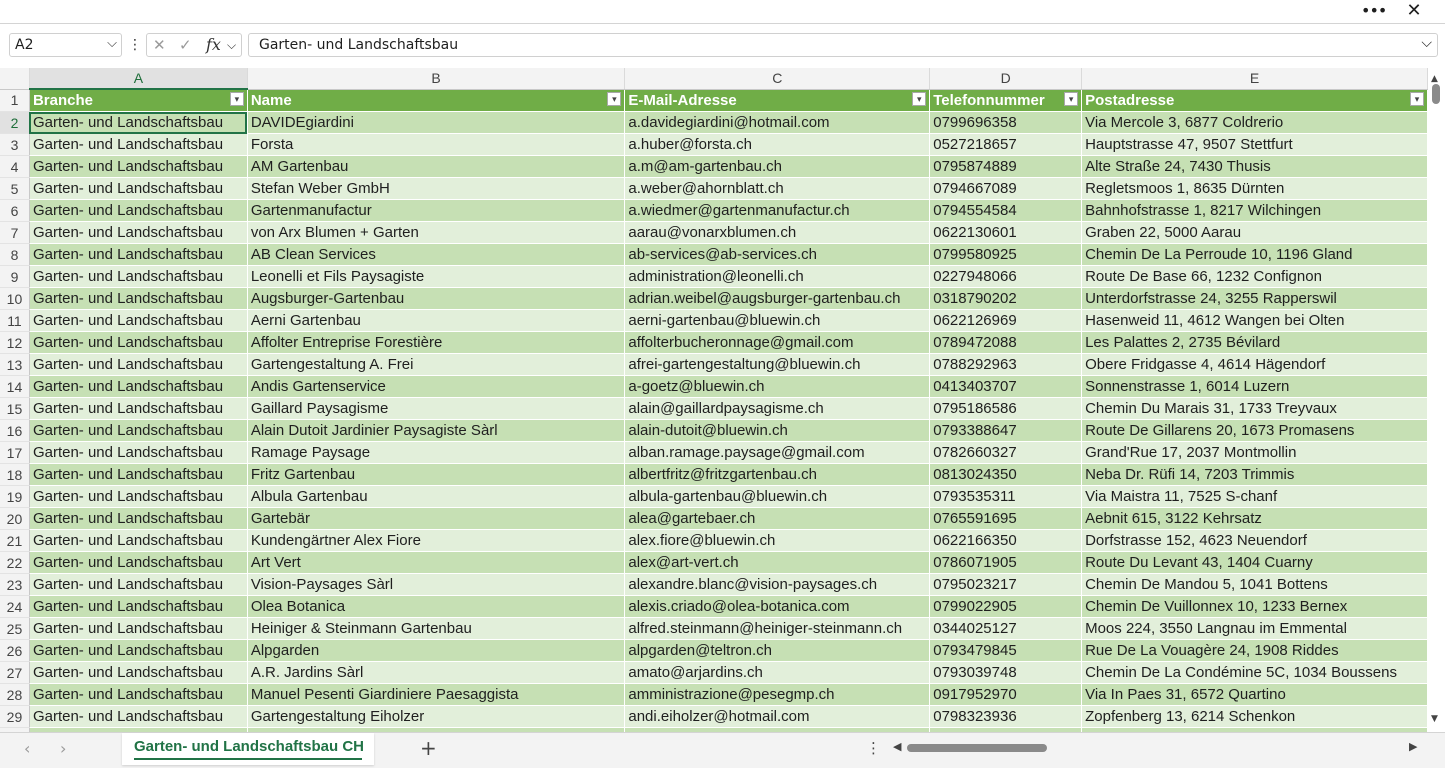 The width and height of the screenshot is (1445, 768). What do you see at coordinates (185, 45) in the screenshot?
I see `enter-icon: ✓` at bounding box center [185, 45].